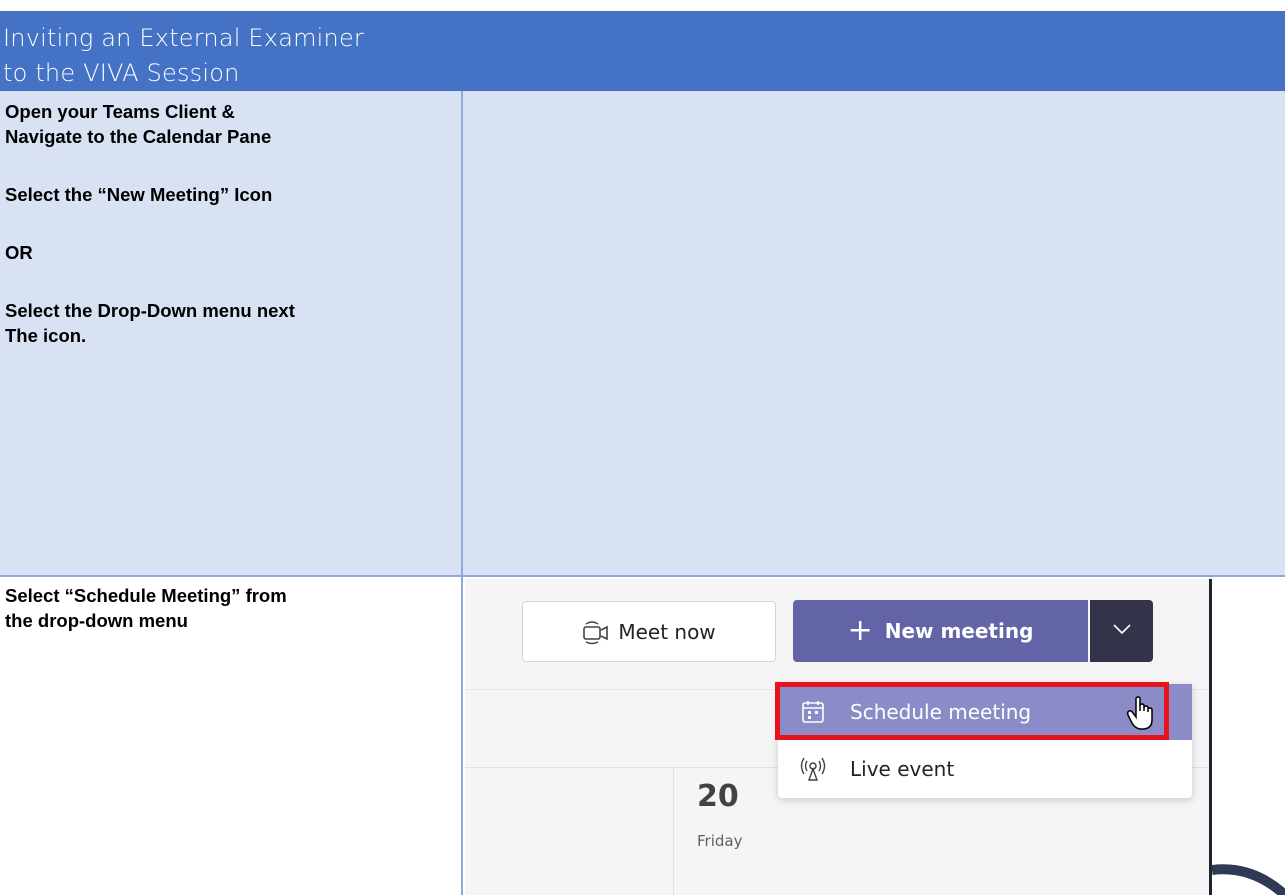 The height and width of the screenshot is (895, 1285). Describe the element at coordinates (139, 194) in the screenshot. I see `step-1-line: Select the “New Meeting” Icon` at that location.